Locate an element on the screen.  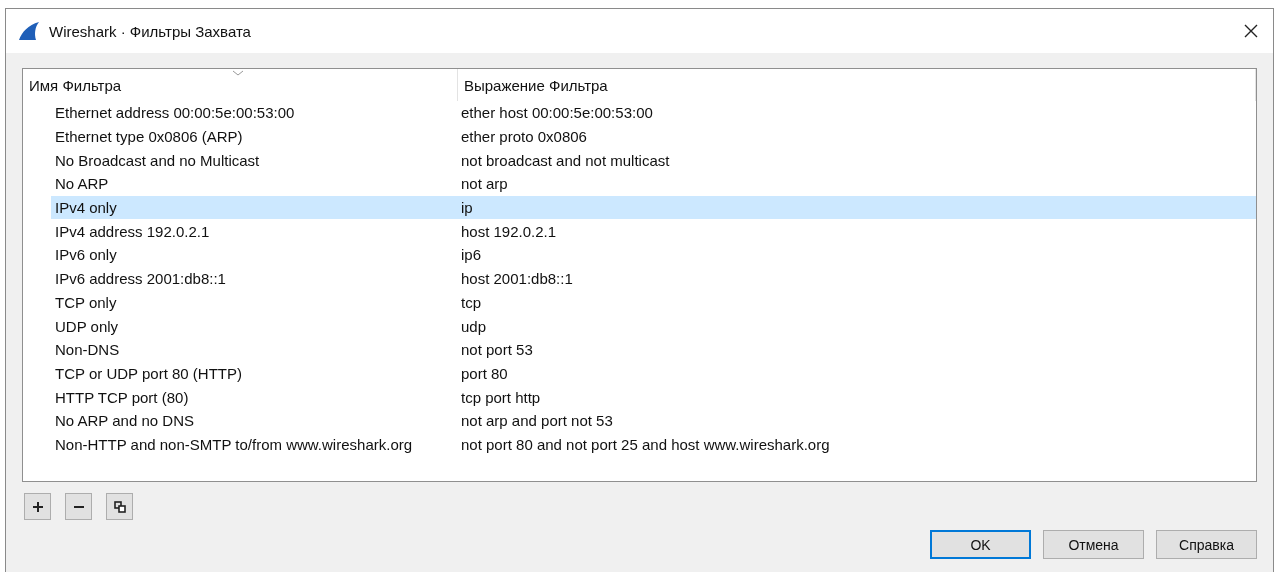
add-button is located at coordinates (37, 506).